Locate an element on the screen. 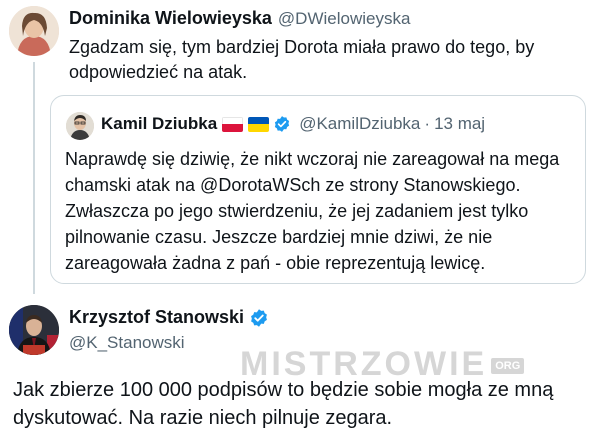 This screenshot has height=437, width=600. avatar-kamil is located at coordinates (80, 126).